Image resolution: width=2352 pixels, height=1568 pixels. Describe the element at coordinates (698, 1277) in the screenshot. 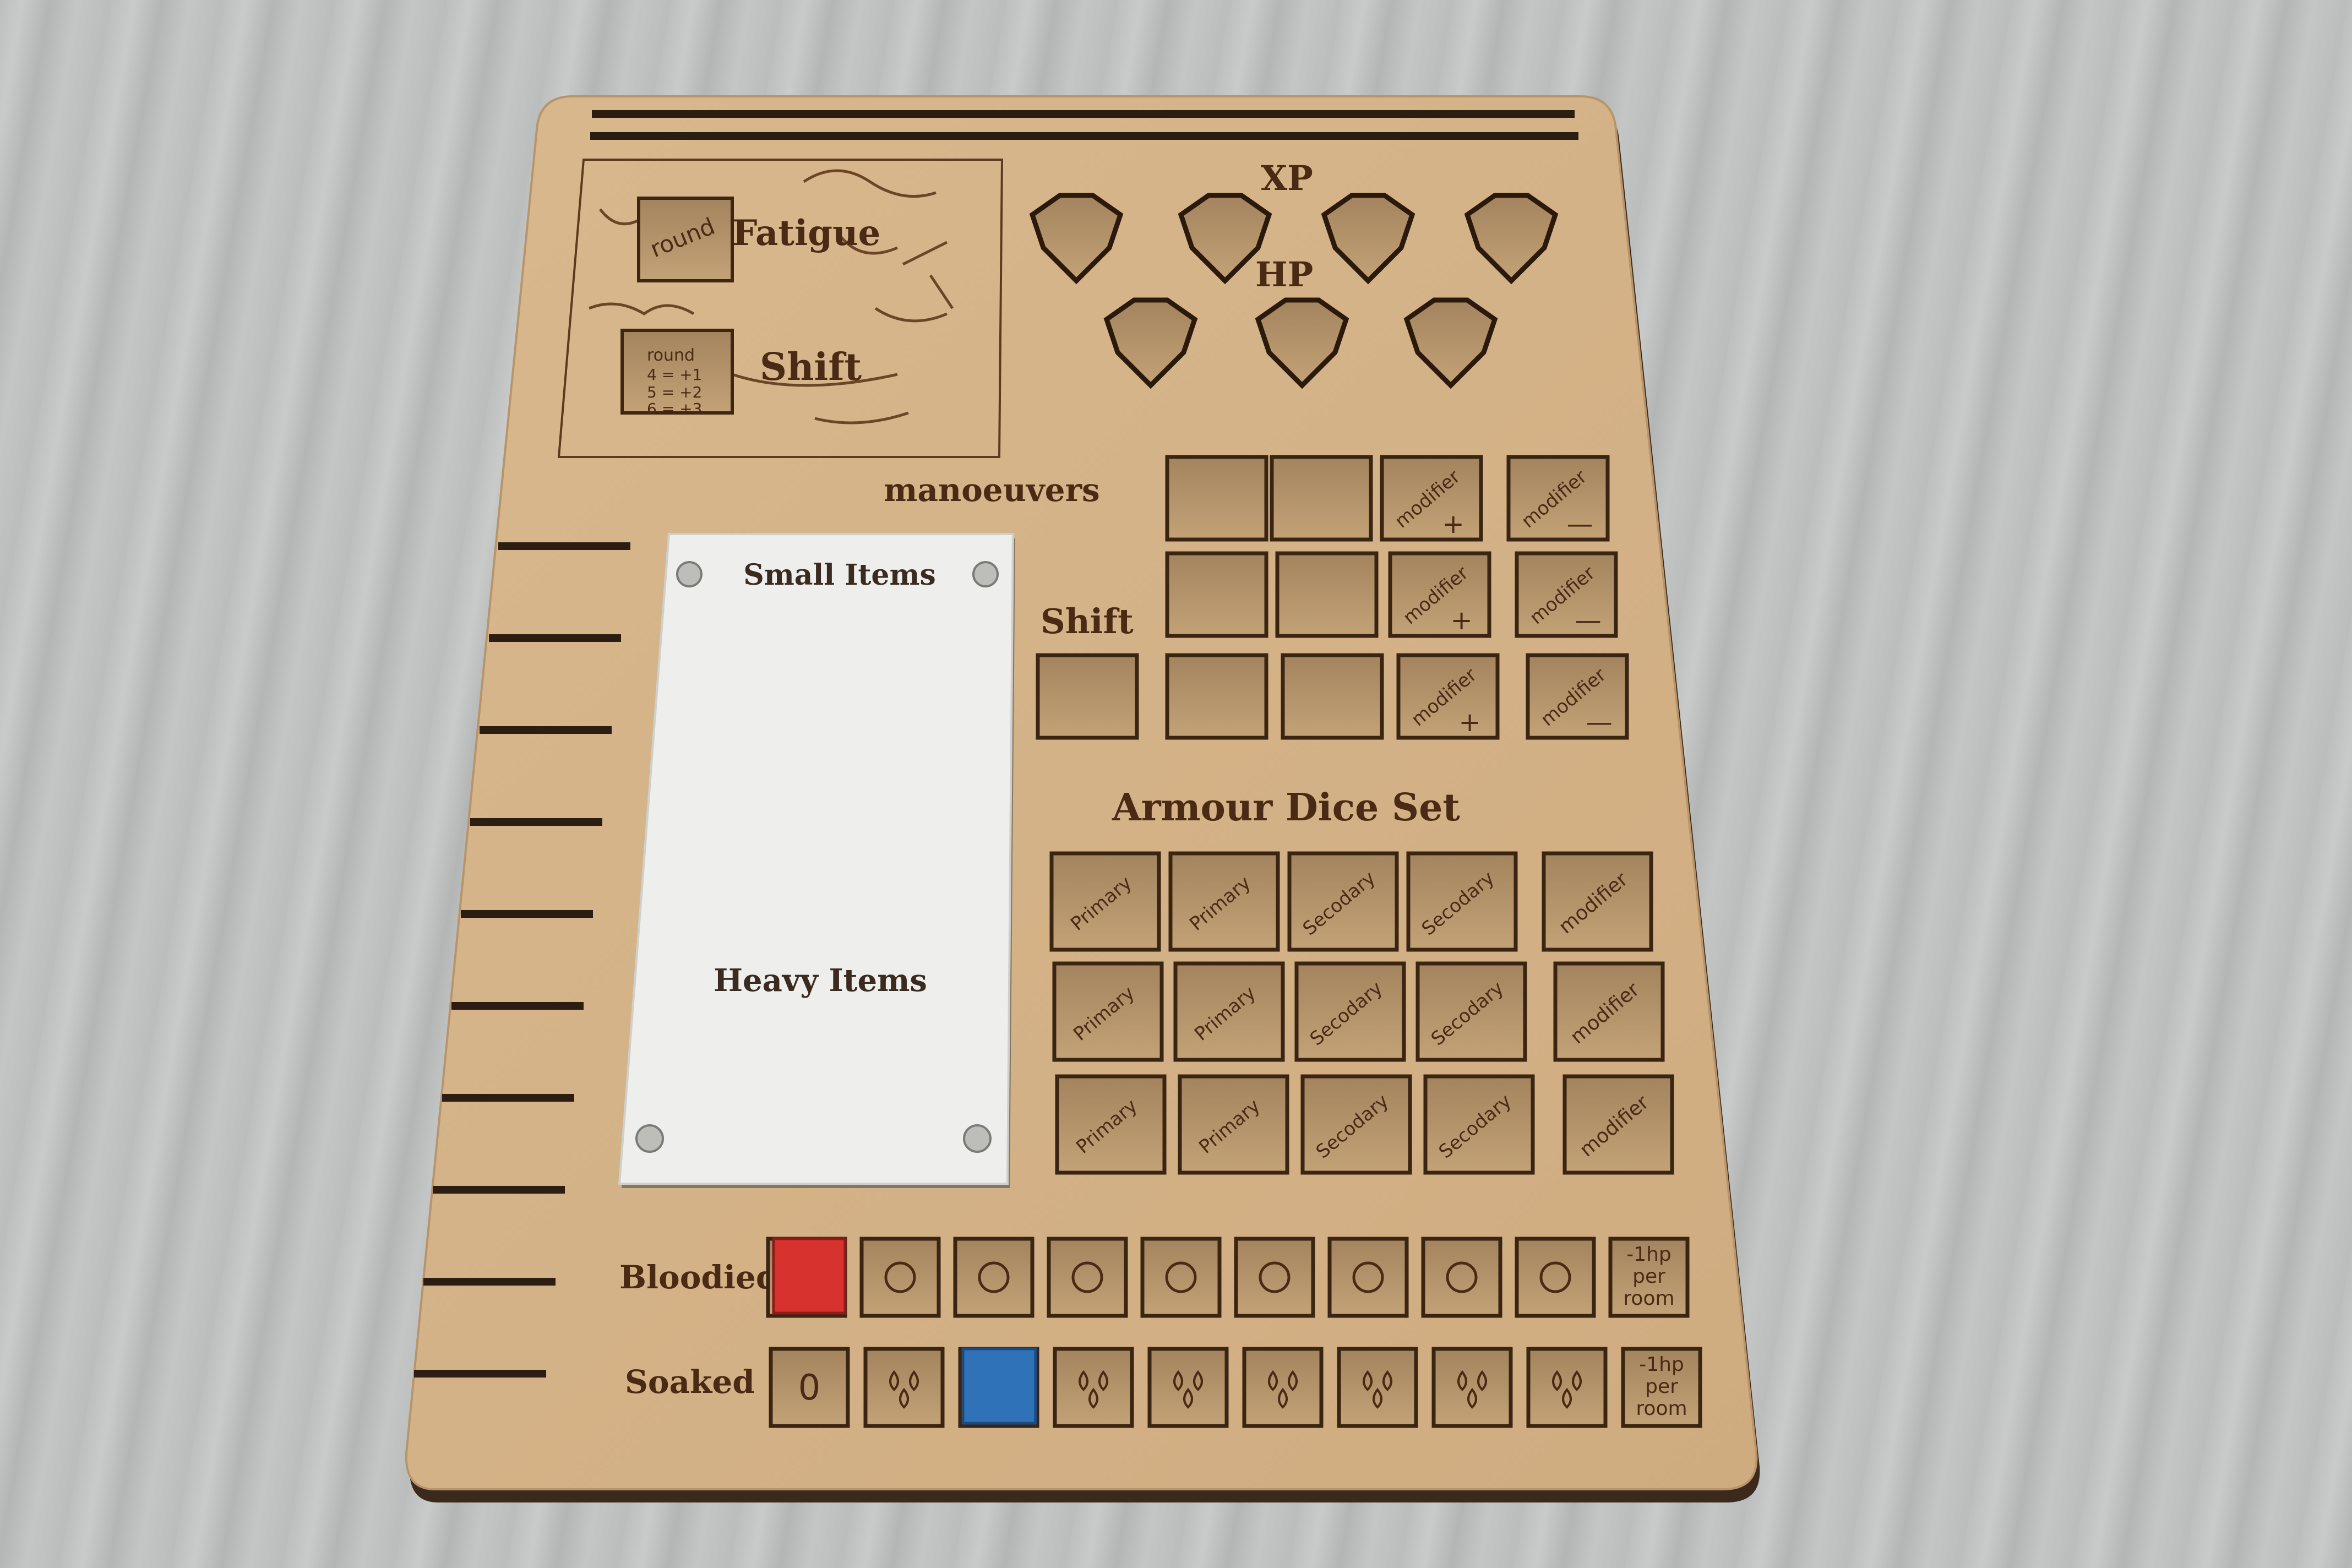

I see `bloodied-label: Bloodied` at that location.